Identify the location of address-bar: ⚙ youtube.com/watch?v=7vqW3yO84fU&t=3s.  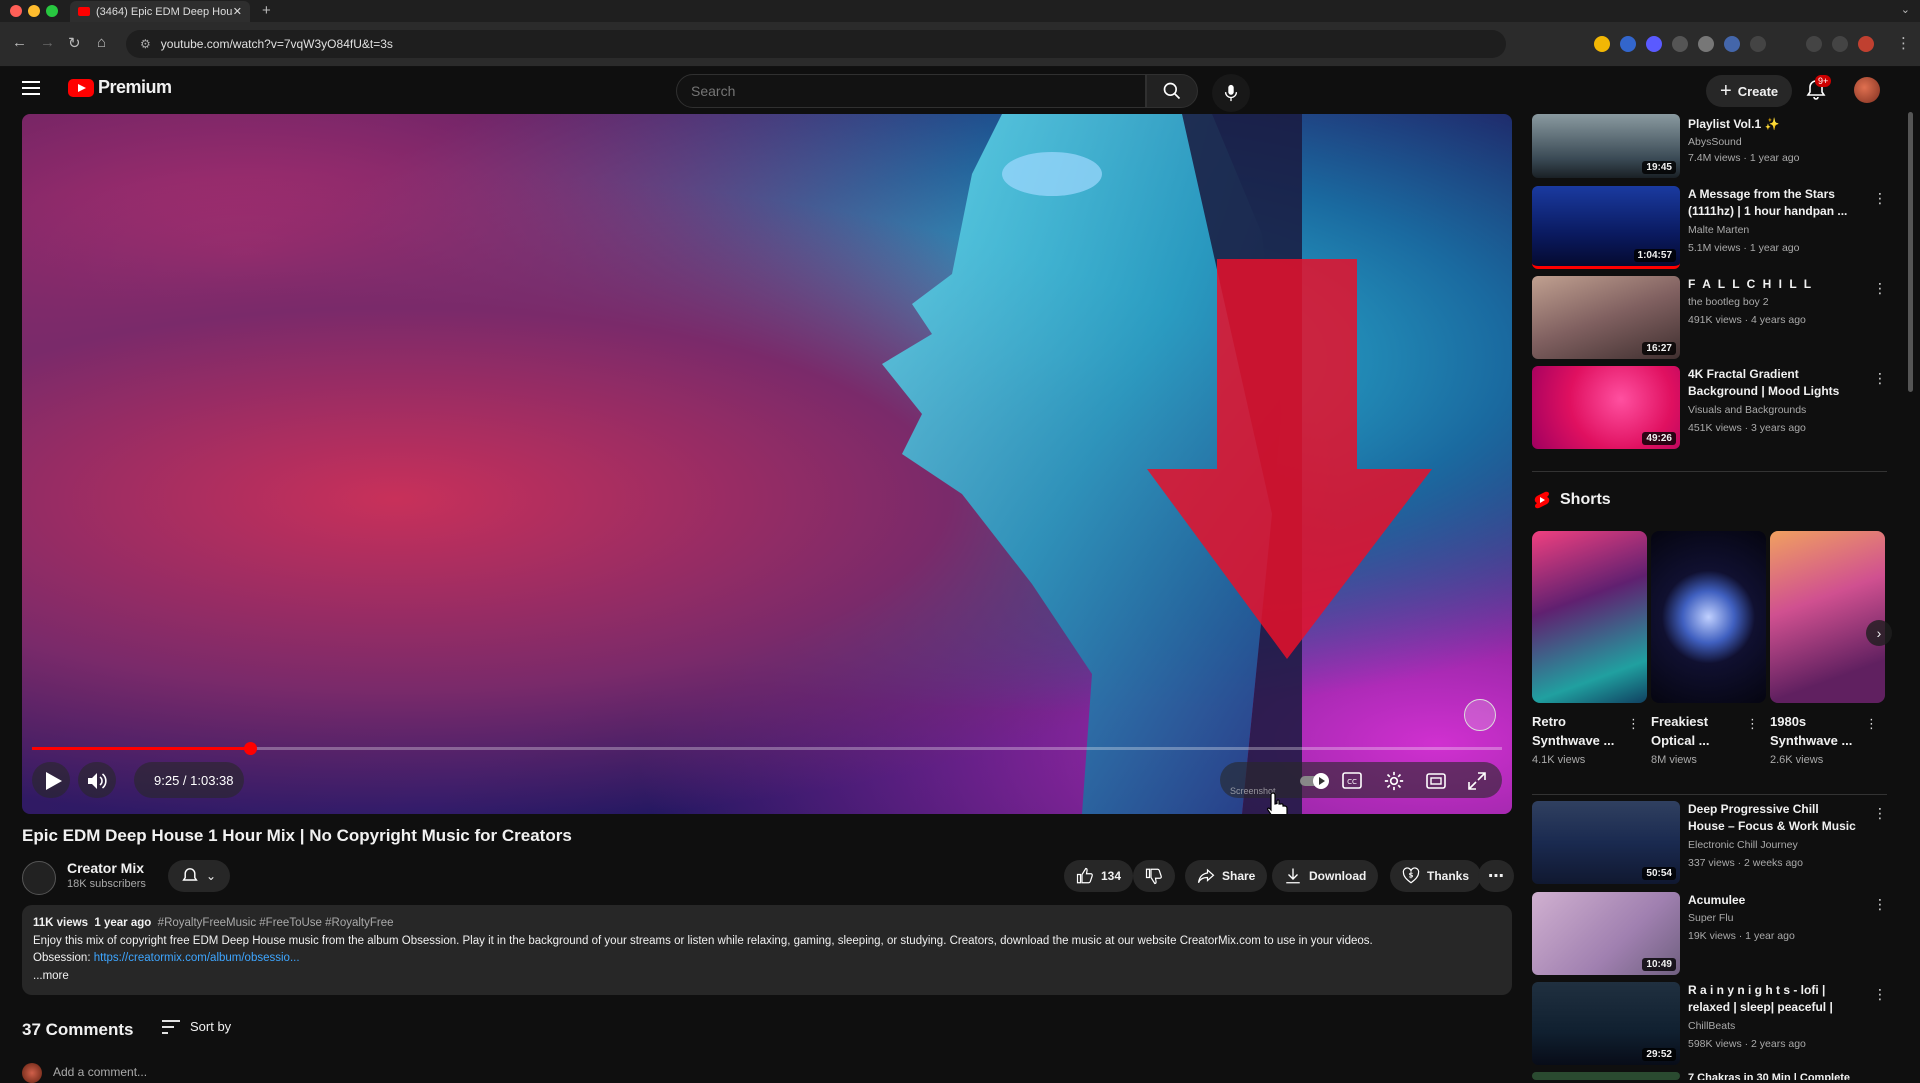
(816, 44).